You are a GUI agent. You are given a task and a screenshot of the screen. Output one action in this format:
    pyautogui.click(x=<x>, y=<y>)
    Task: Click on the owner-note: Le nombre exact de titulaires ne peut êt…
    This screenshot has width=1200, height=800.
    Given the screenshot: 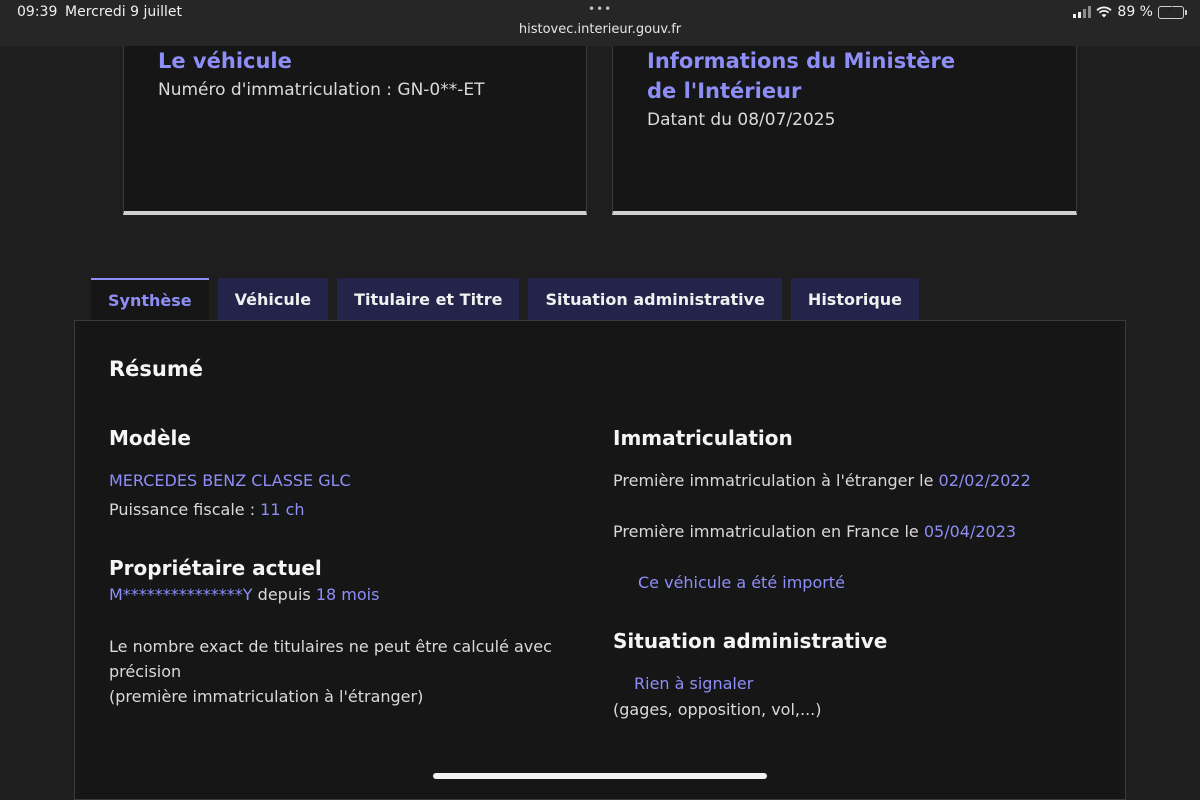 What is the action you would take?
    pyautogui.click(x=344, y=671)
    